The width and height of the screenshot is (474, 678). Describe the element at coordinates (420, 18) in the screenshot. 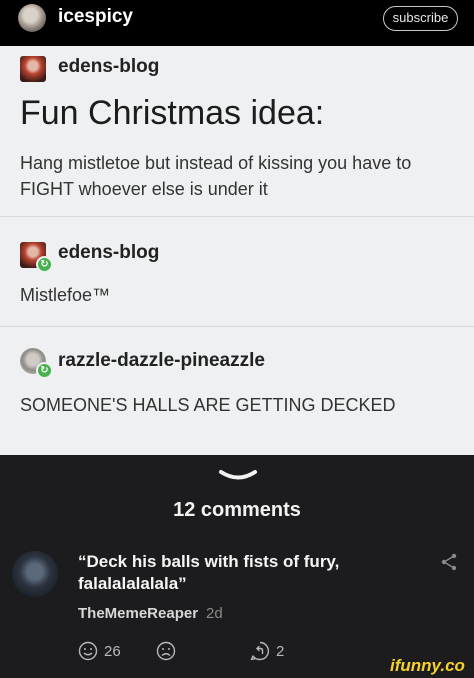

I see `subscribe-button: subscribe` at that location.